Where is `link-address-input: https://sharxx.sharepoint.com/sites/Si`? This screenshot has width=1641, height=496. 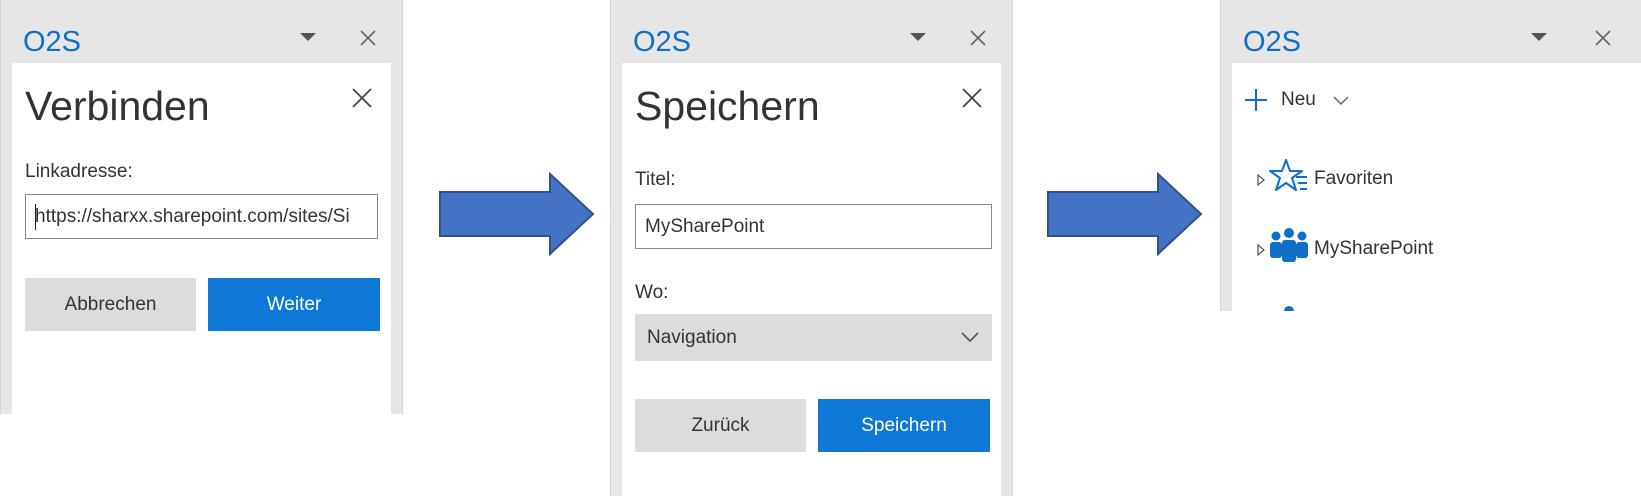 link-address-input: https://sharxx.sharepoint.com/sites/Si is located at coordinates (201, 216).